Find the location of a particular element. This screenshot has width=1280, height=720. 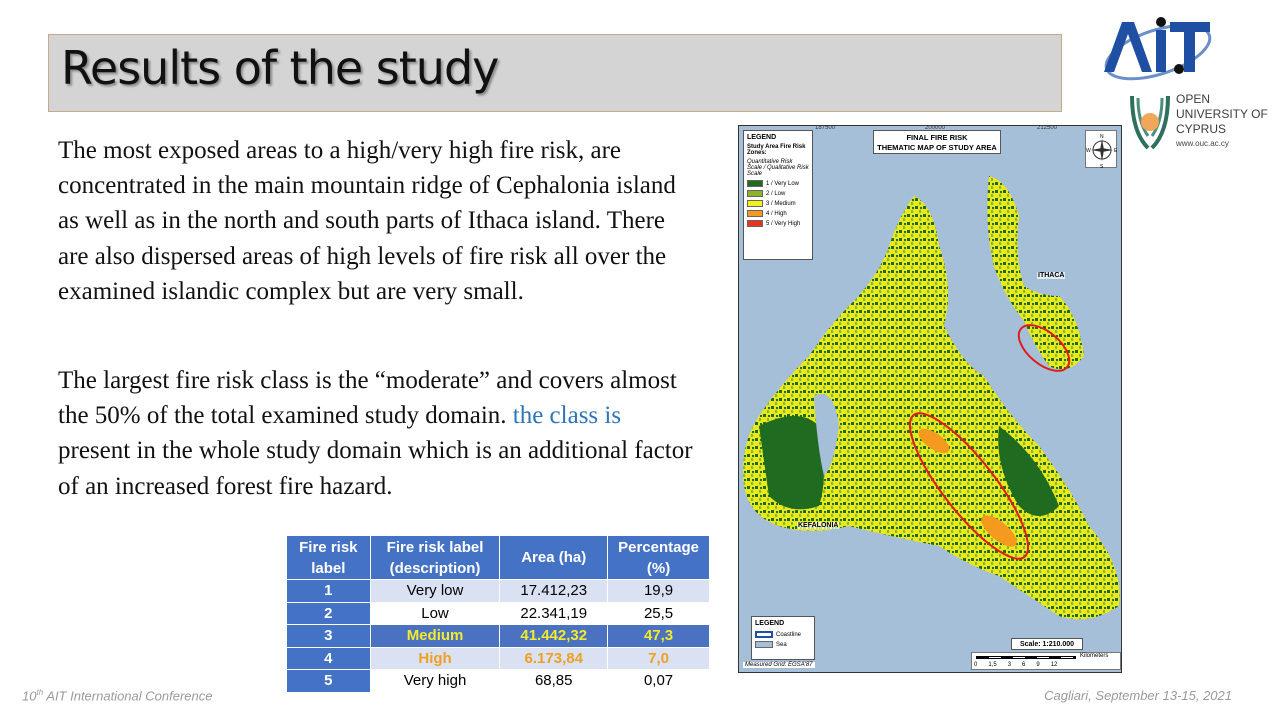

row-area: 6.173,84 is located at coordinates (554, 658).